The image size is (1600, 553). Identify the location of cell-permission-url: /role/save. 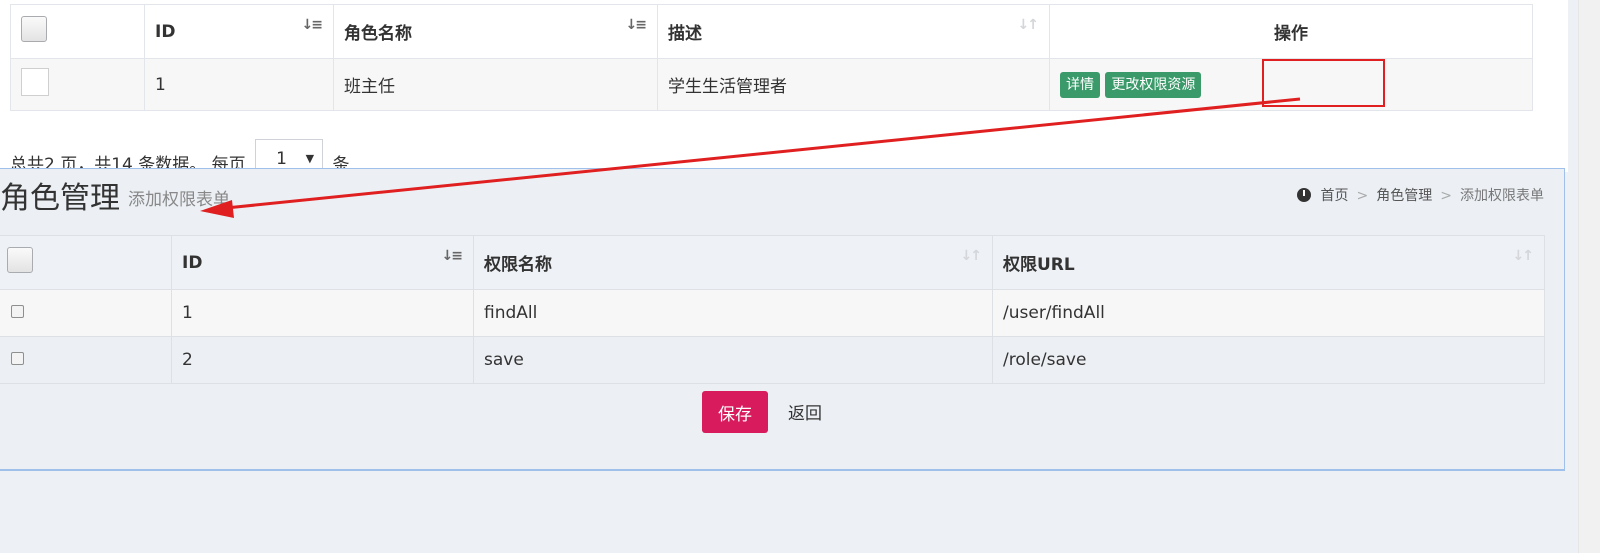
(1268, 360).